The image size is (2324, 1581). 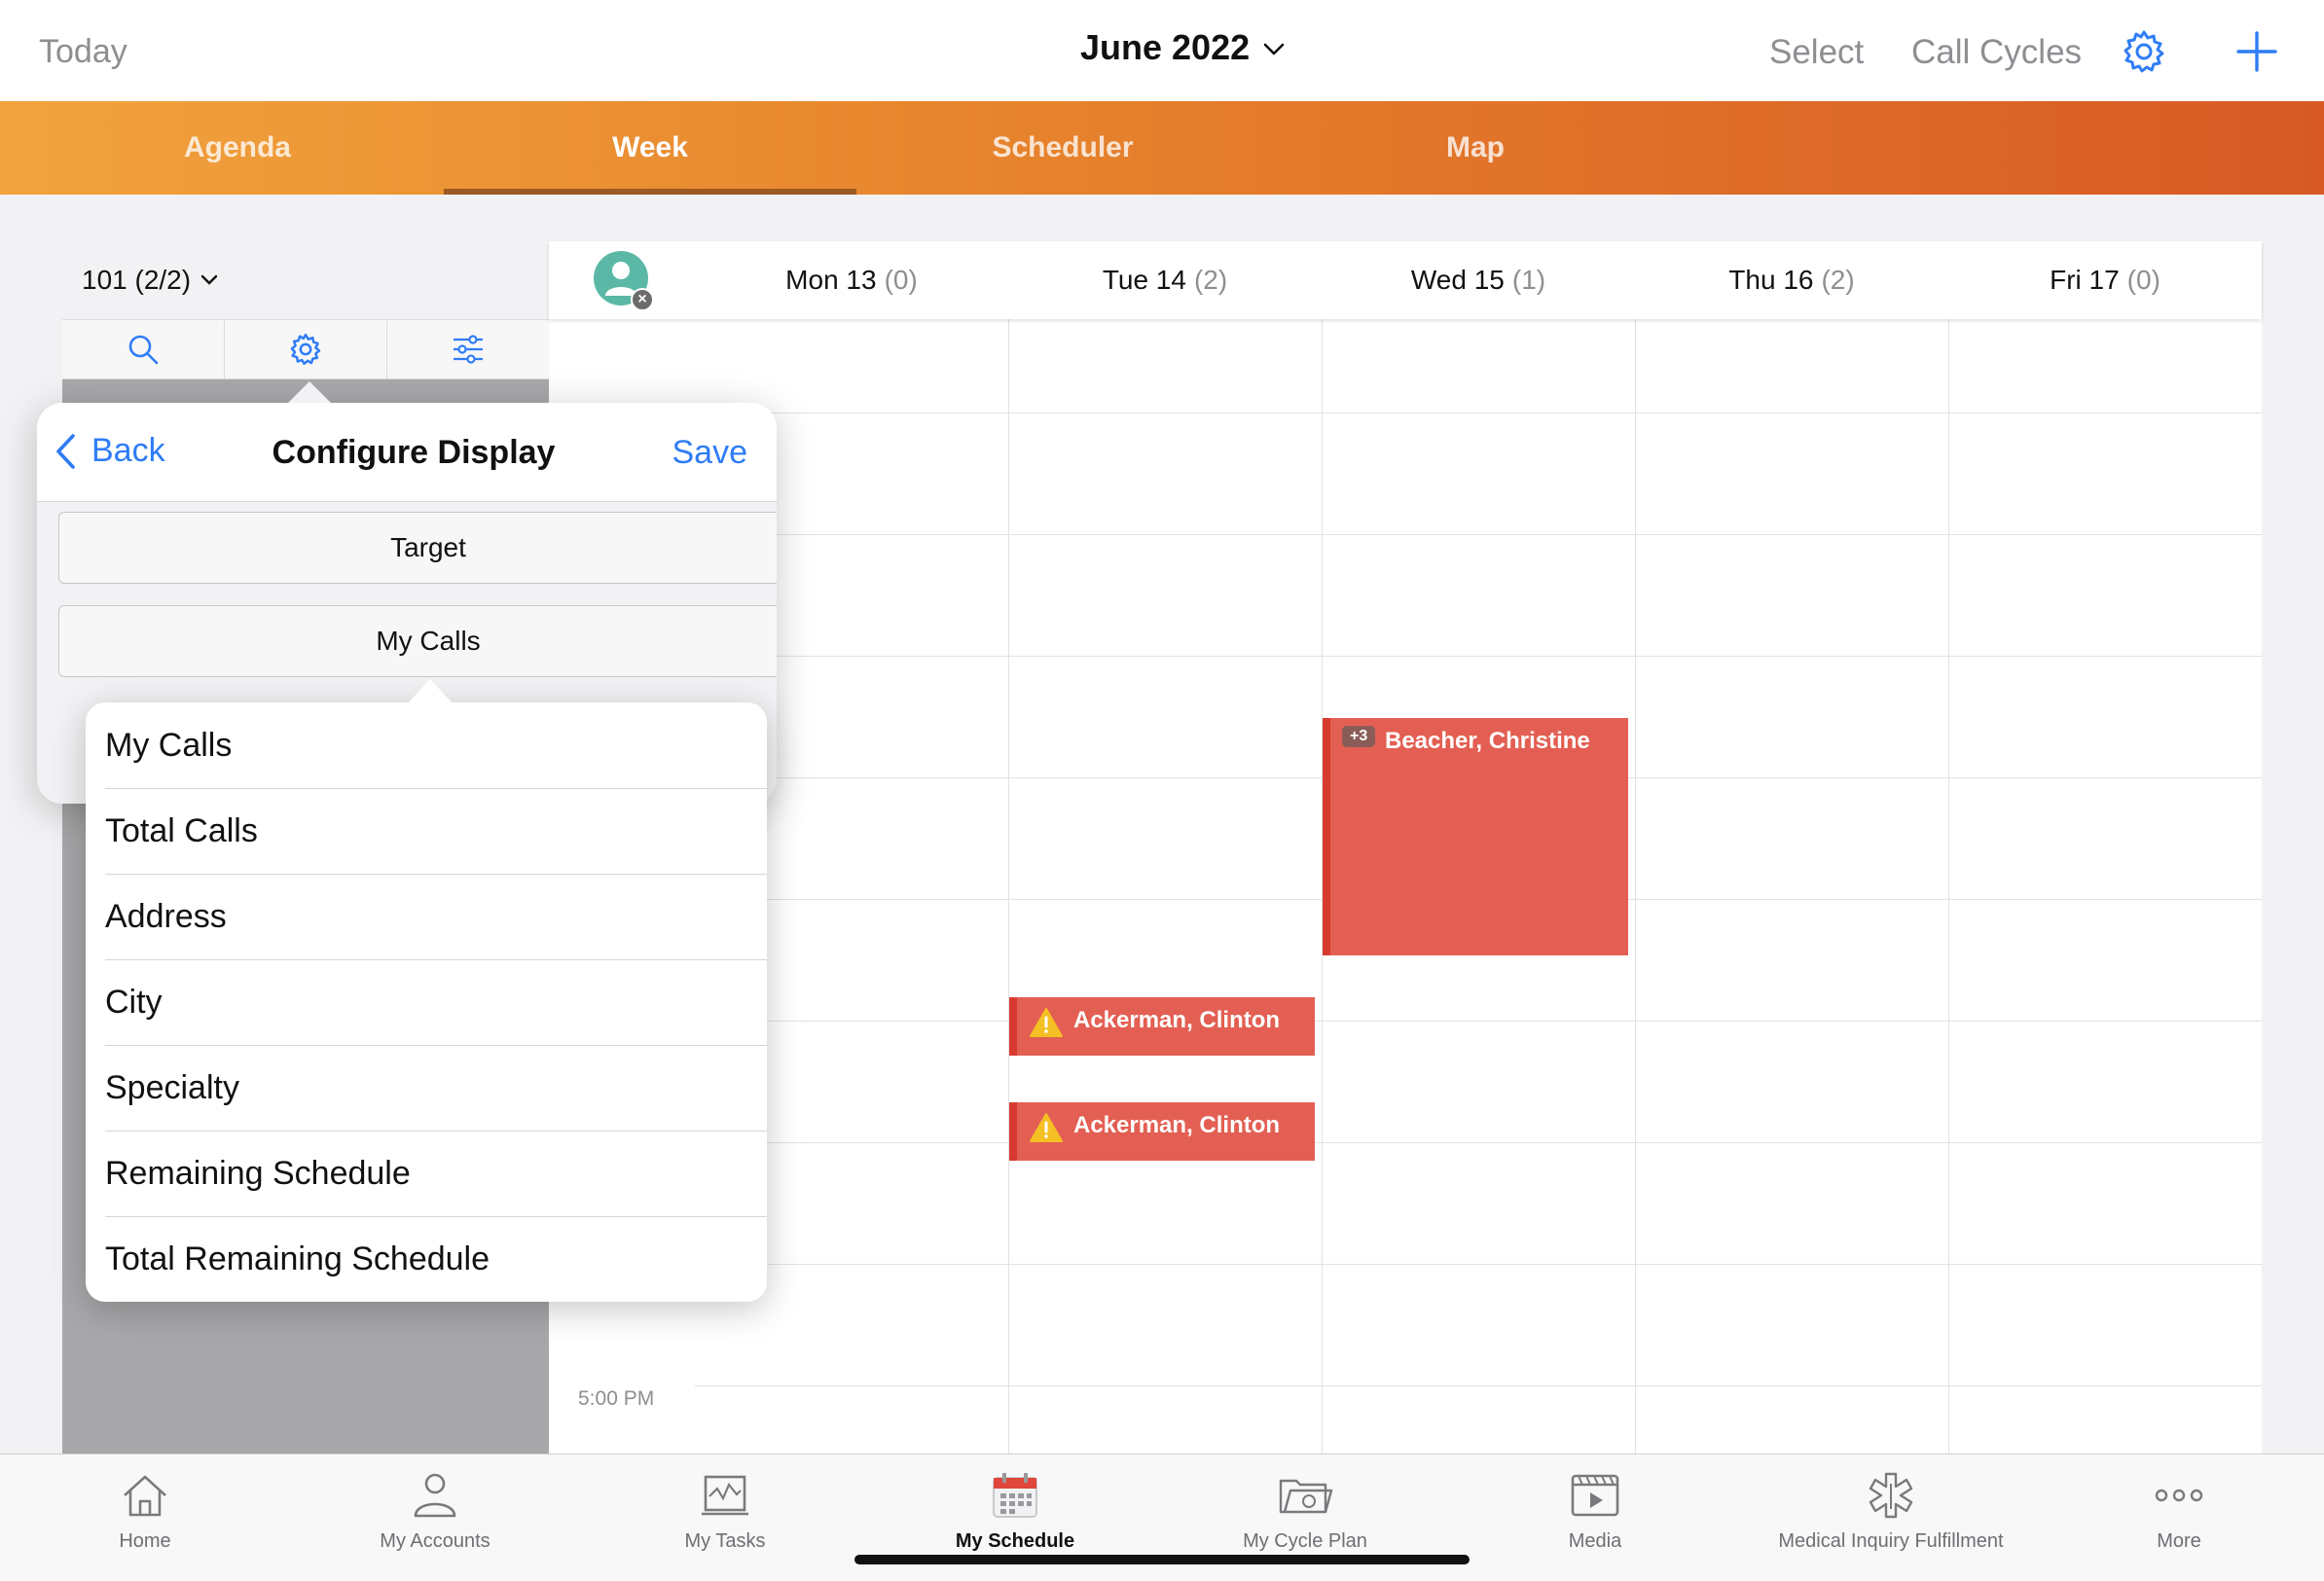 What do you see at coordinates (2256, 54) in the screenshot?
I see `add-plus-icon` at bounding box center [2256, 54].